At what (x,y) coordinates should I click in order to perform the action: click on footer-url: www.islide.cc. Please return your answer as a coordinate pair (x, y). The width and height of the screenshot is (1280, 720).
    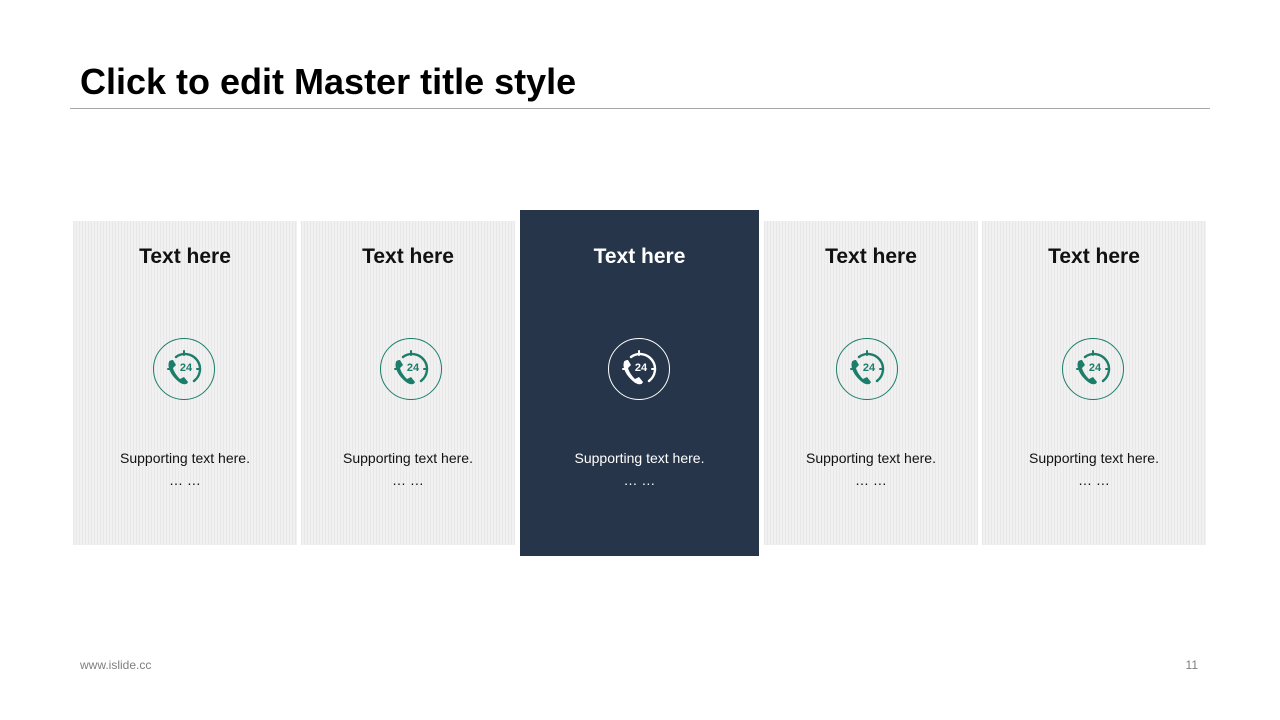
    Looking at the image, I should click on (116, 665).